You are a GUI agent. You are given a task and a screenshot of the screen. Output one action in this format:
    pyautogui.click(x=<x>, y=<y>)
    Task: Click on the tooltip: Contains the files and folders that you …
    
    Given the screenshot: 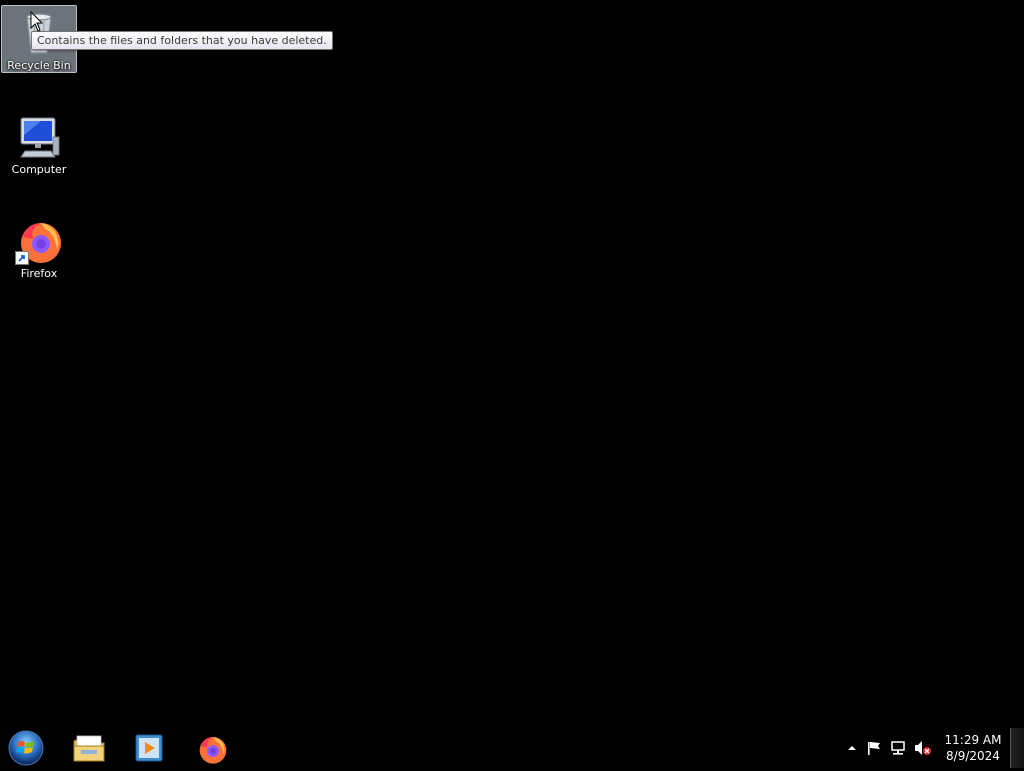 What is the action you would take?
    pyautogui.click(x=182, y=40)
    